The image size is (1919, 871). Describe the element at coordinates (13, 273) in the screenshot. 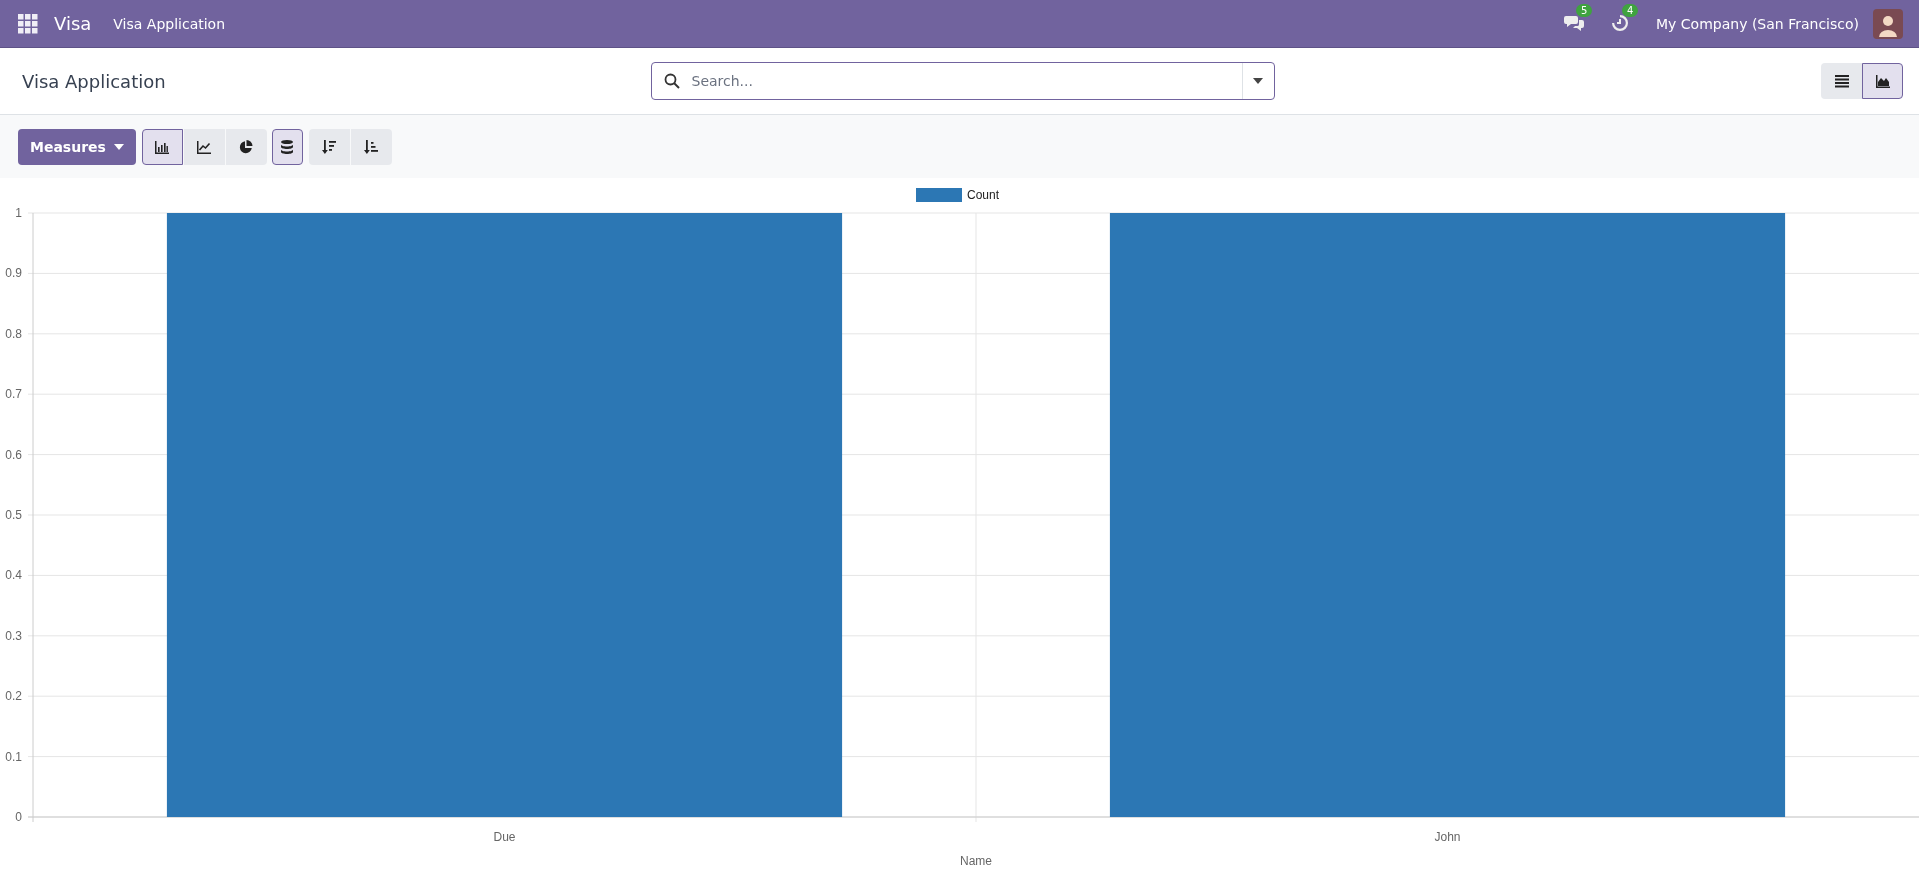

I see `y-tick-label: 0.9` at that location.